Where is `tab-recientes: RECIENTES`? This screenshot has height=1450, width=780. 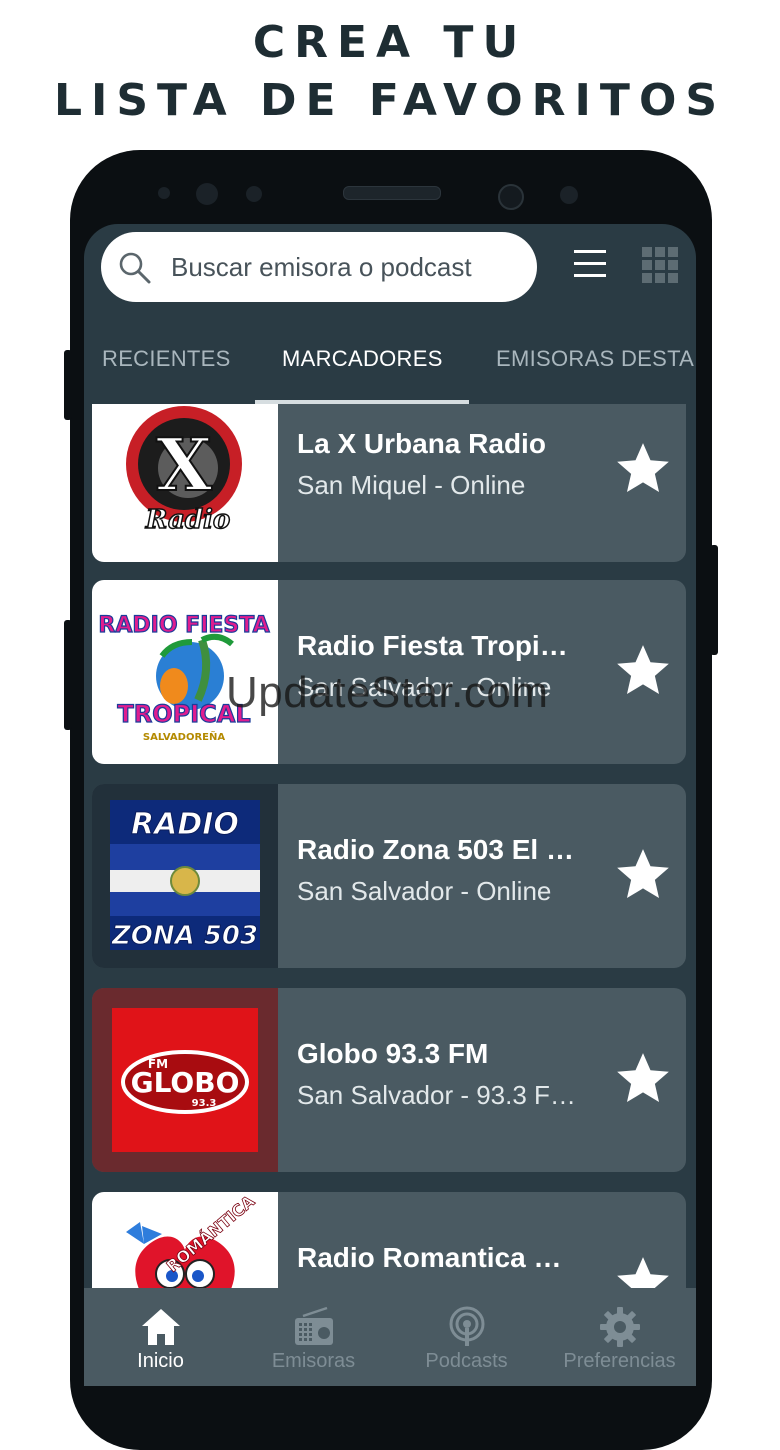 tab-recientes: RECIENTES is located at coordinates (166, 359).